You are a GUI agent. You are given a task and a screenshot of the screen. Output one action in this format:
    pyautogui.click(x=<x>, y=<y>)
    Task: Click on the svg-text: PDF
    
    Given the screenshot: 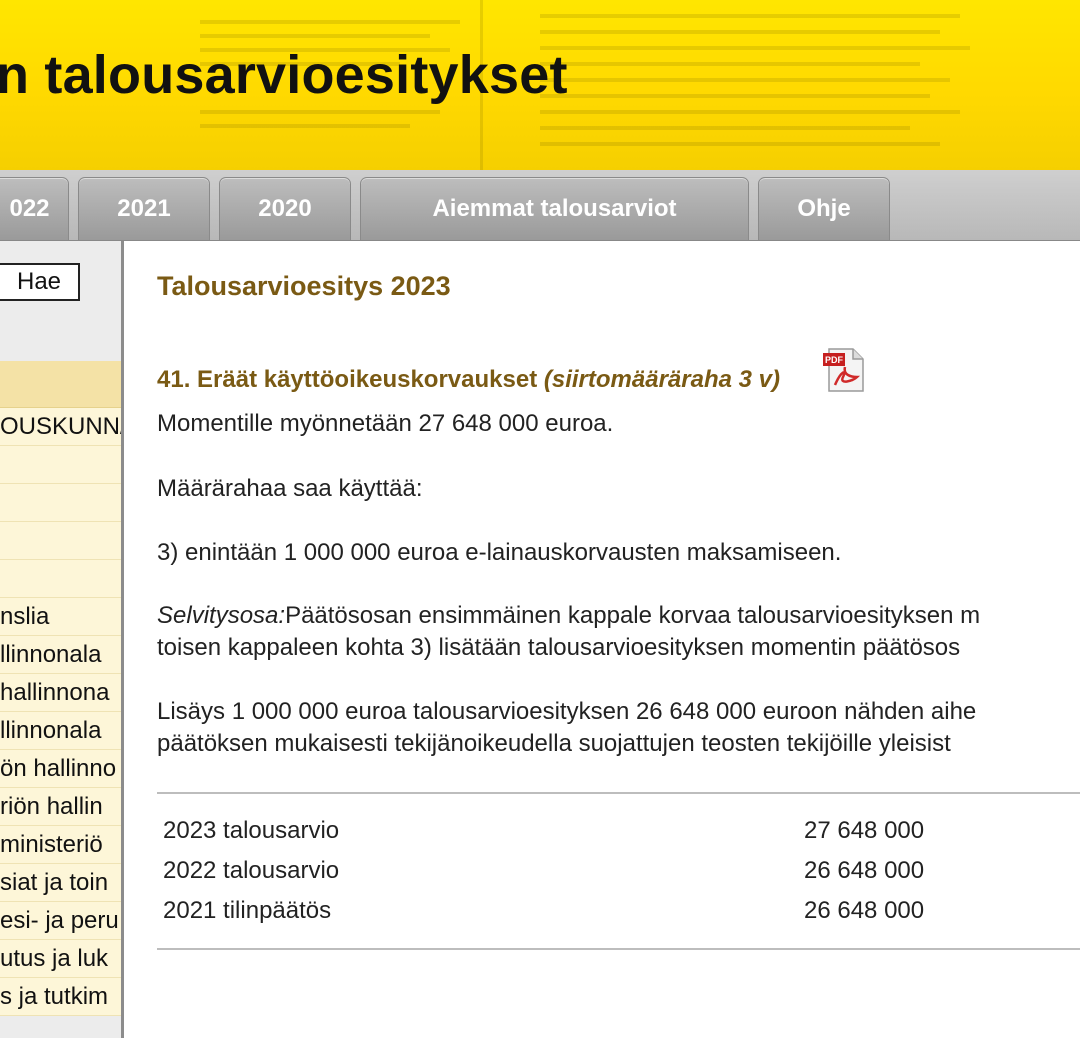 What is the action you would take?
    pyautogui.click(x=834, y=360)
    